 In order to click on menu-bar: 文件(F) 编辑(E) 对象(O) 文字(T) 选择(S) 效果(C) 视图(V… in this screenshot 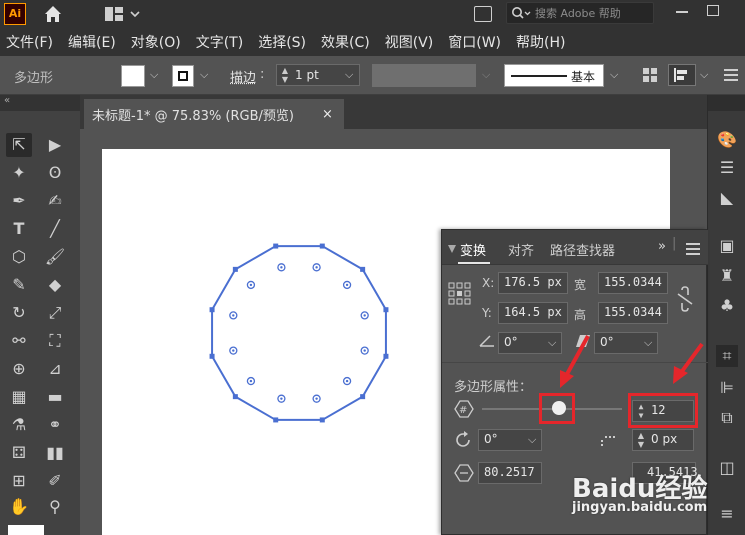, I will do `click(372, 42)`.